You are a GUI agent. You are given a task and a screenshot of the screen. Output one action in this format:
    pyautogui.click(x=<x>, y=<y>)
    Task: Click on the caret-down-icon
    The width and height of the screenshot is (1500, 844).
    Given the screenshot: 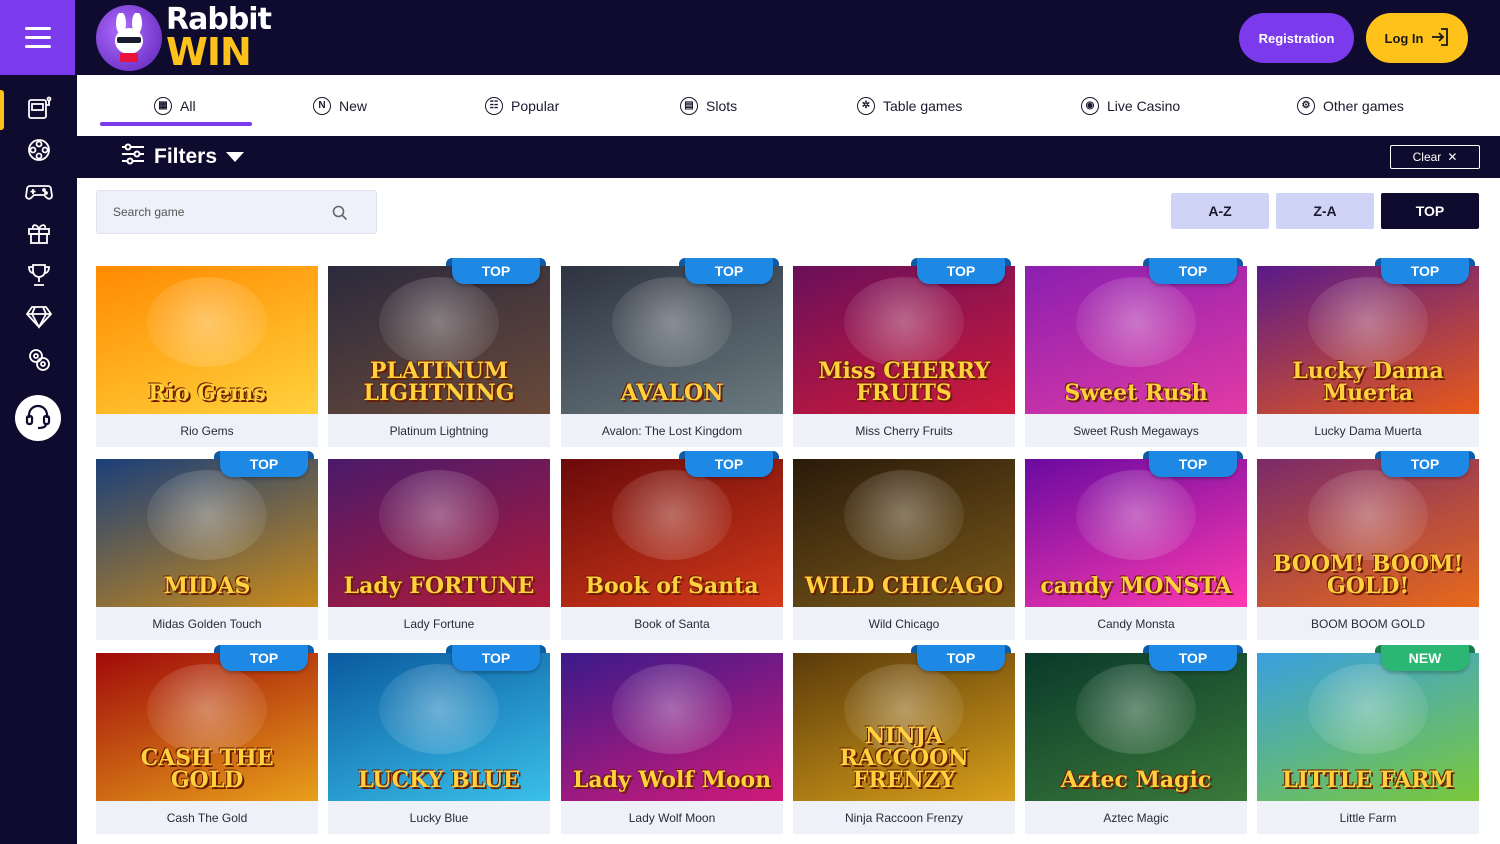 What is the action you would take?
    pyautogui.click(x=235, y=157)
    